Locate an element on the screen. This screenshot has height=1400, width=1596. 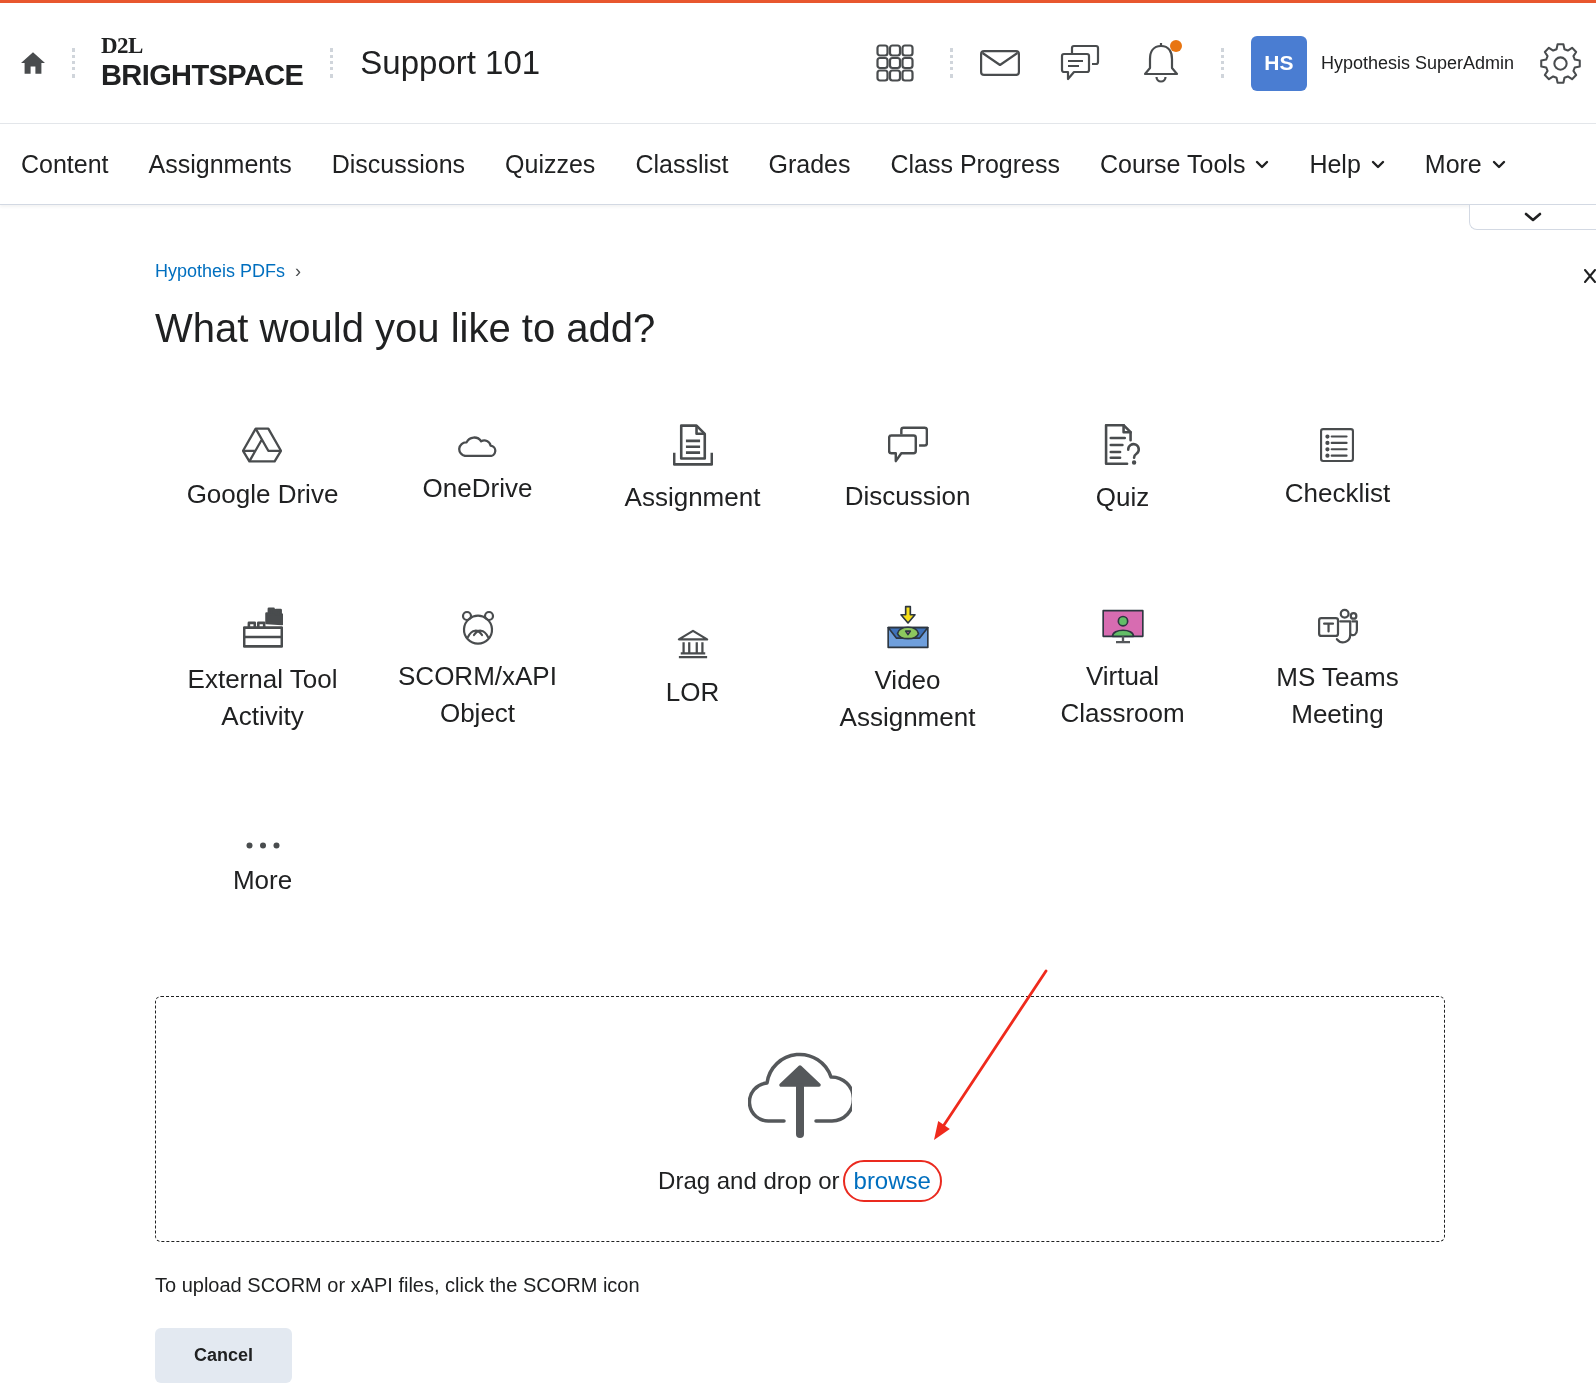
add-option-button: MS Teams Meeting is located at coordinates (1337, 670).